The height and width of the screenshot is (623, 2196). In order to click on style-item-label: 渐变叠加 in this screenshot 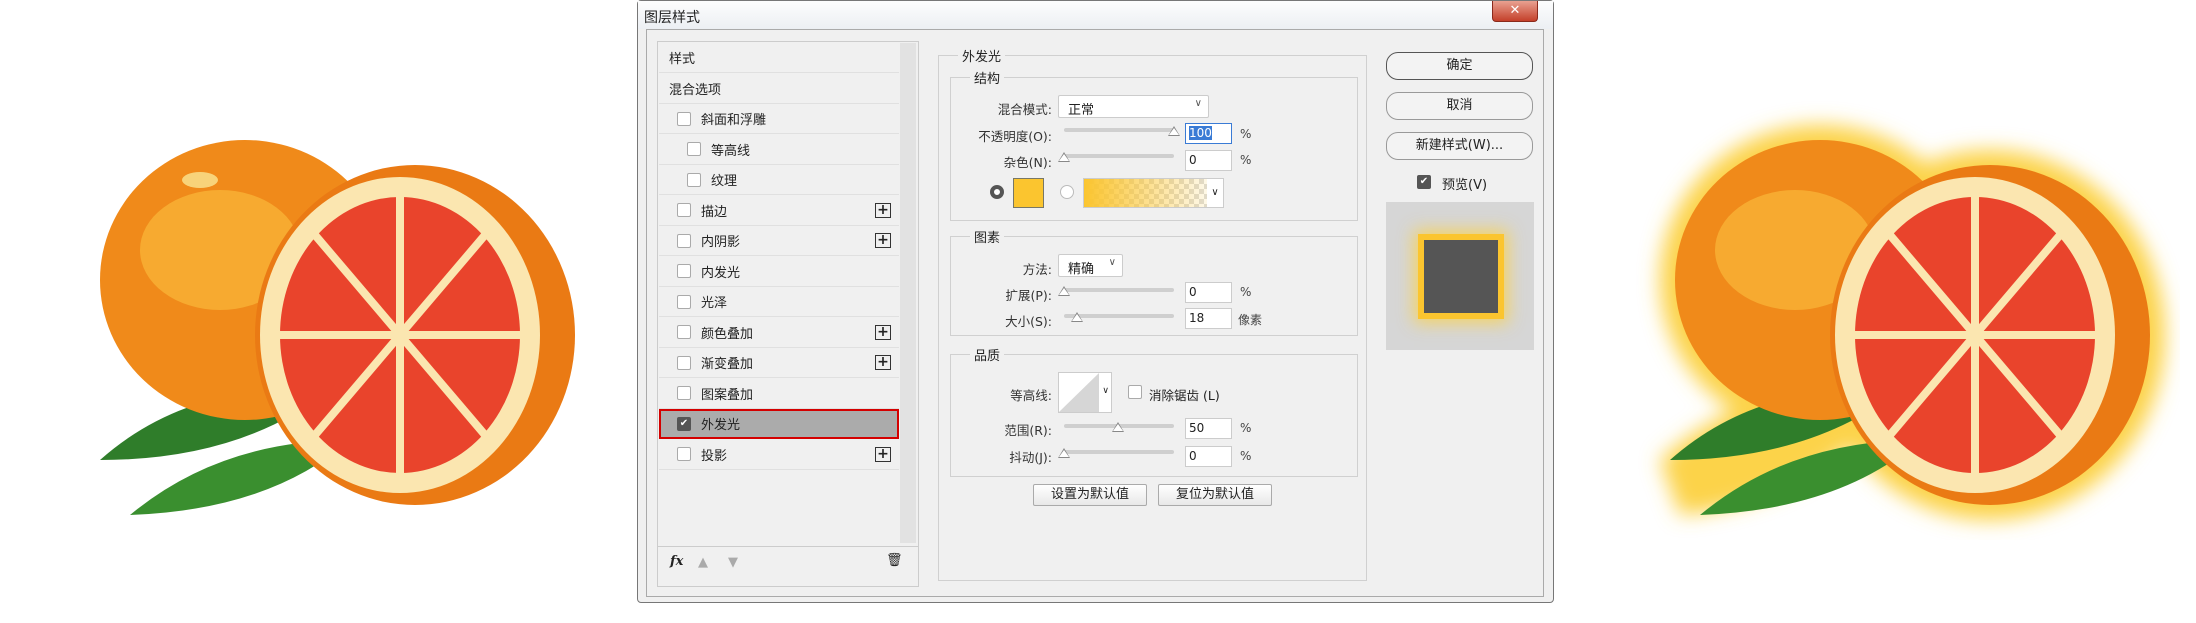, I will do `click(727, 364)`.